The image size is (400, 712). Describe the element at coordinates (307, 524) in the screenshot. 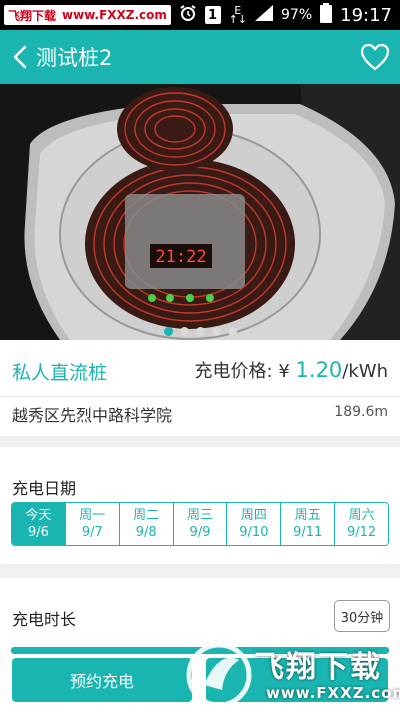

I see `date-tab-fri: 周五 9/11` at that location.